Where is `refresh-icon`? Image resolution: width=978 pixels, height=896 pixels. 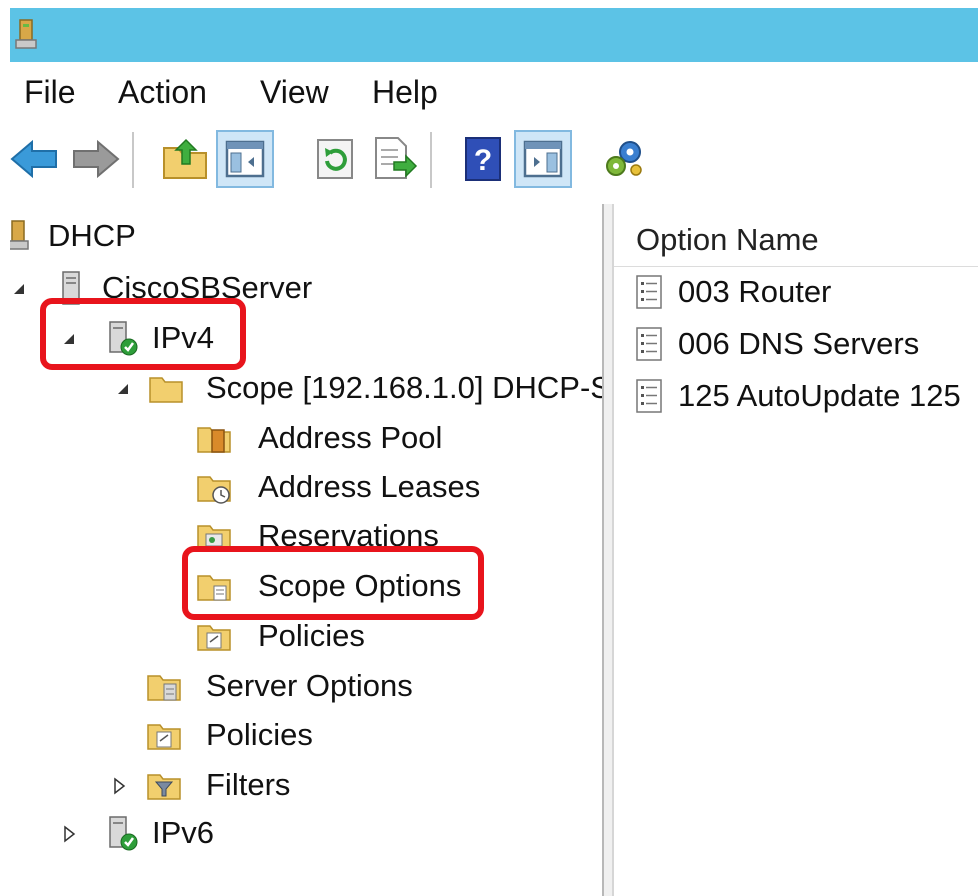 refresh-icon is located at coordinates (335, 159).